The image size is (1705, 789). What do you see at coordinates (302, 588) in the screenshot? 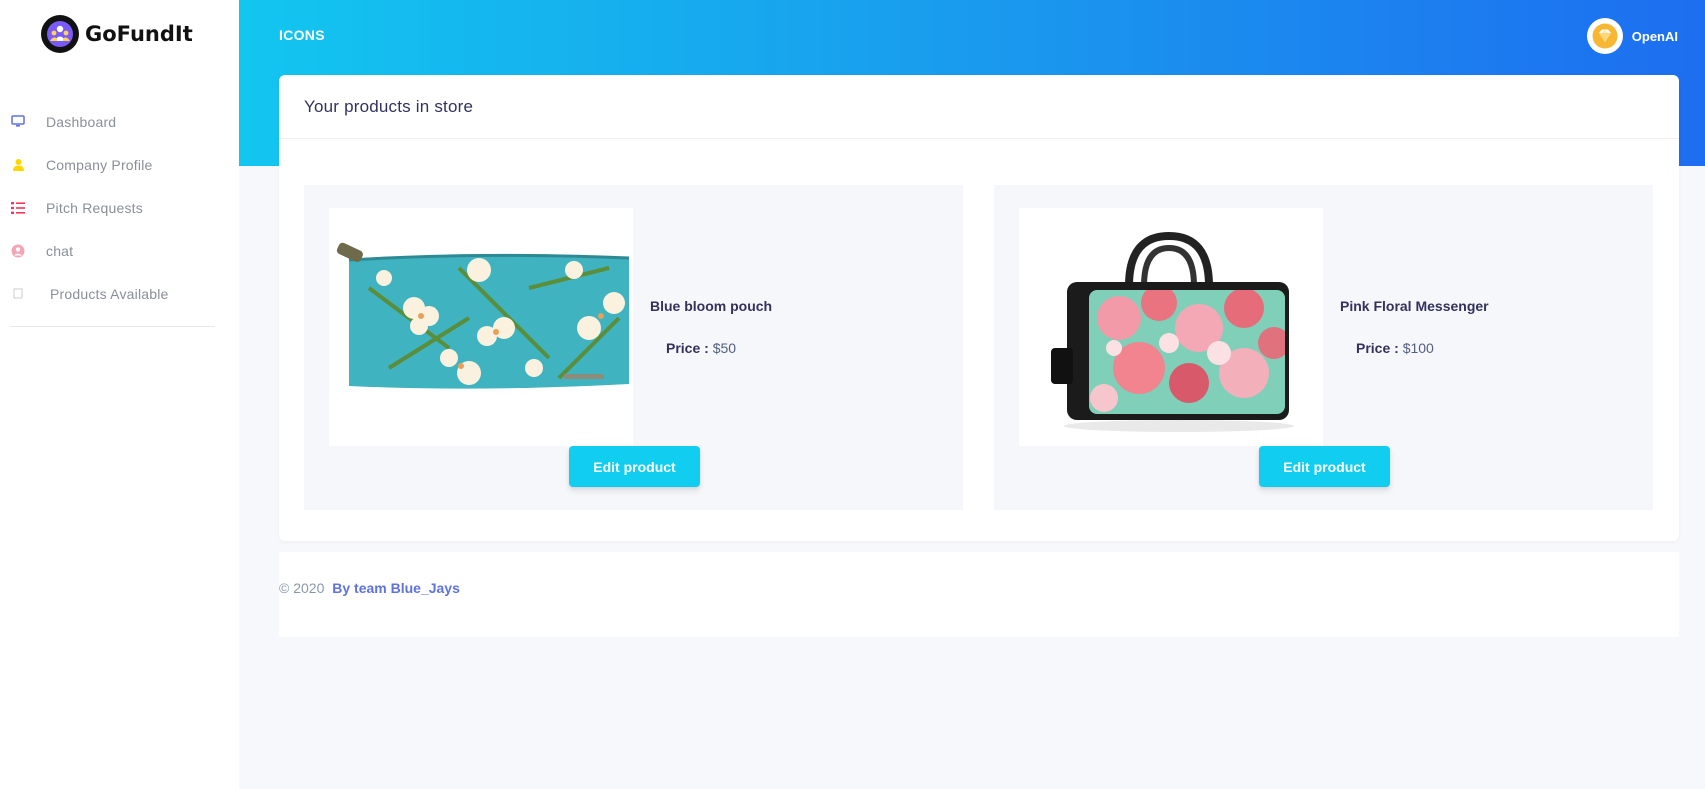
I see `copyright: © 2020` at bounding box center [302, 588].